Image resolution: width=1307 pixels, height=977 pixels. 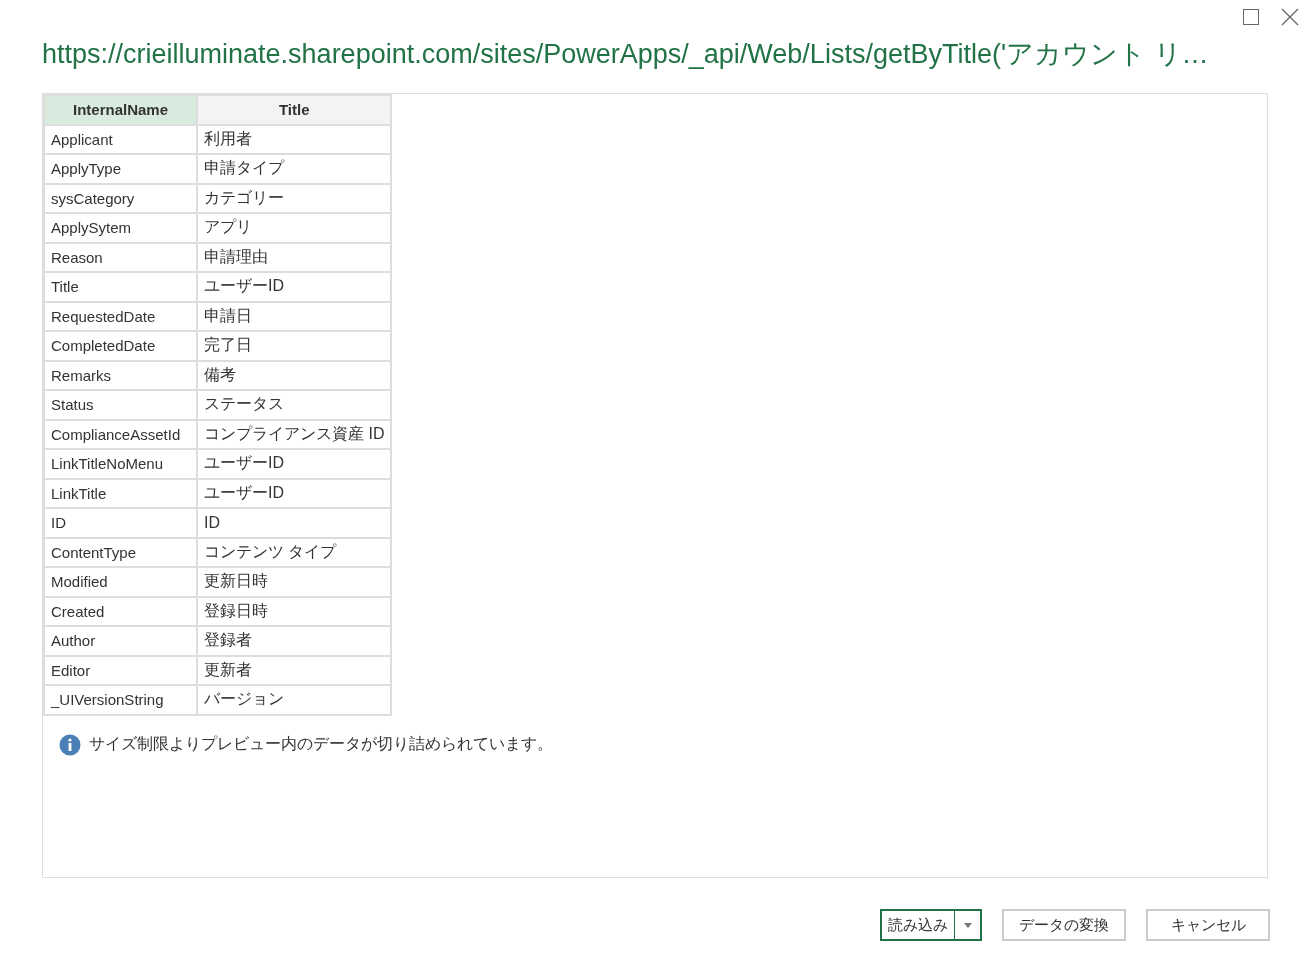 I want to click on table-cell: 登録者, so click(x=294, y=641).